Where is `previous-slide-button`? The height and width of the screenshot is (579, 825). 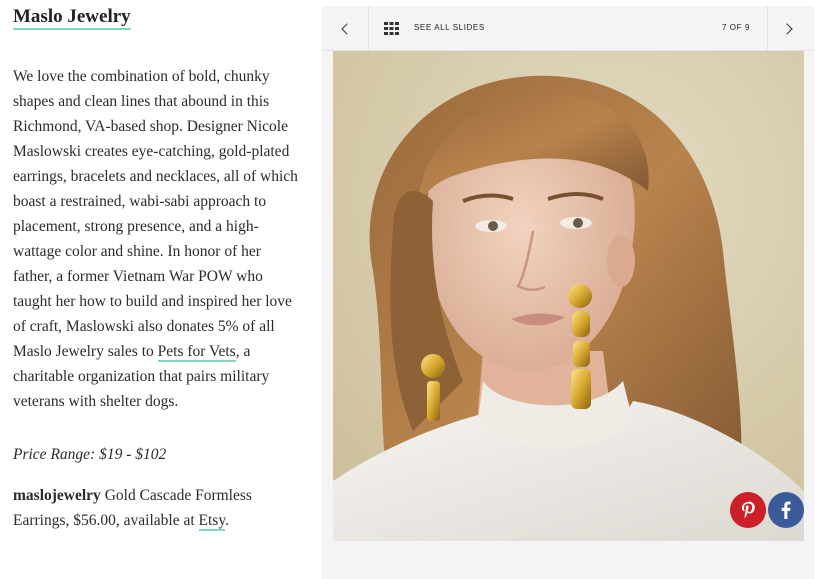
previous-slide-button is located at coordinates (345, 28).